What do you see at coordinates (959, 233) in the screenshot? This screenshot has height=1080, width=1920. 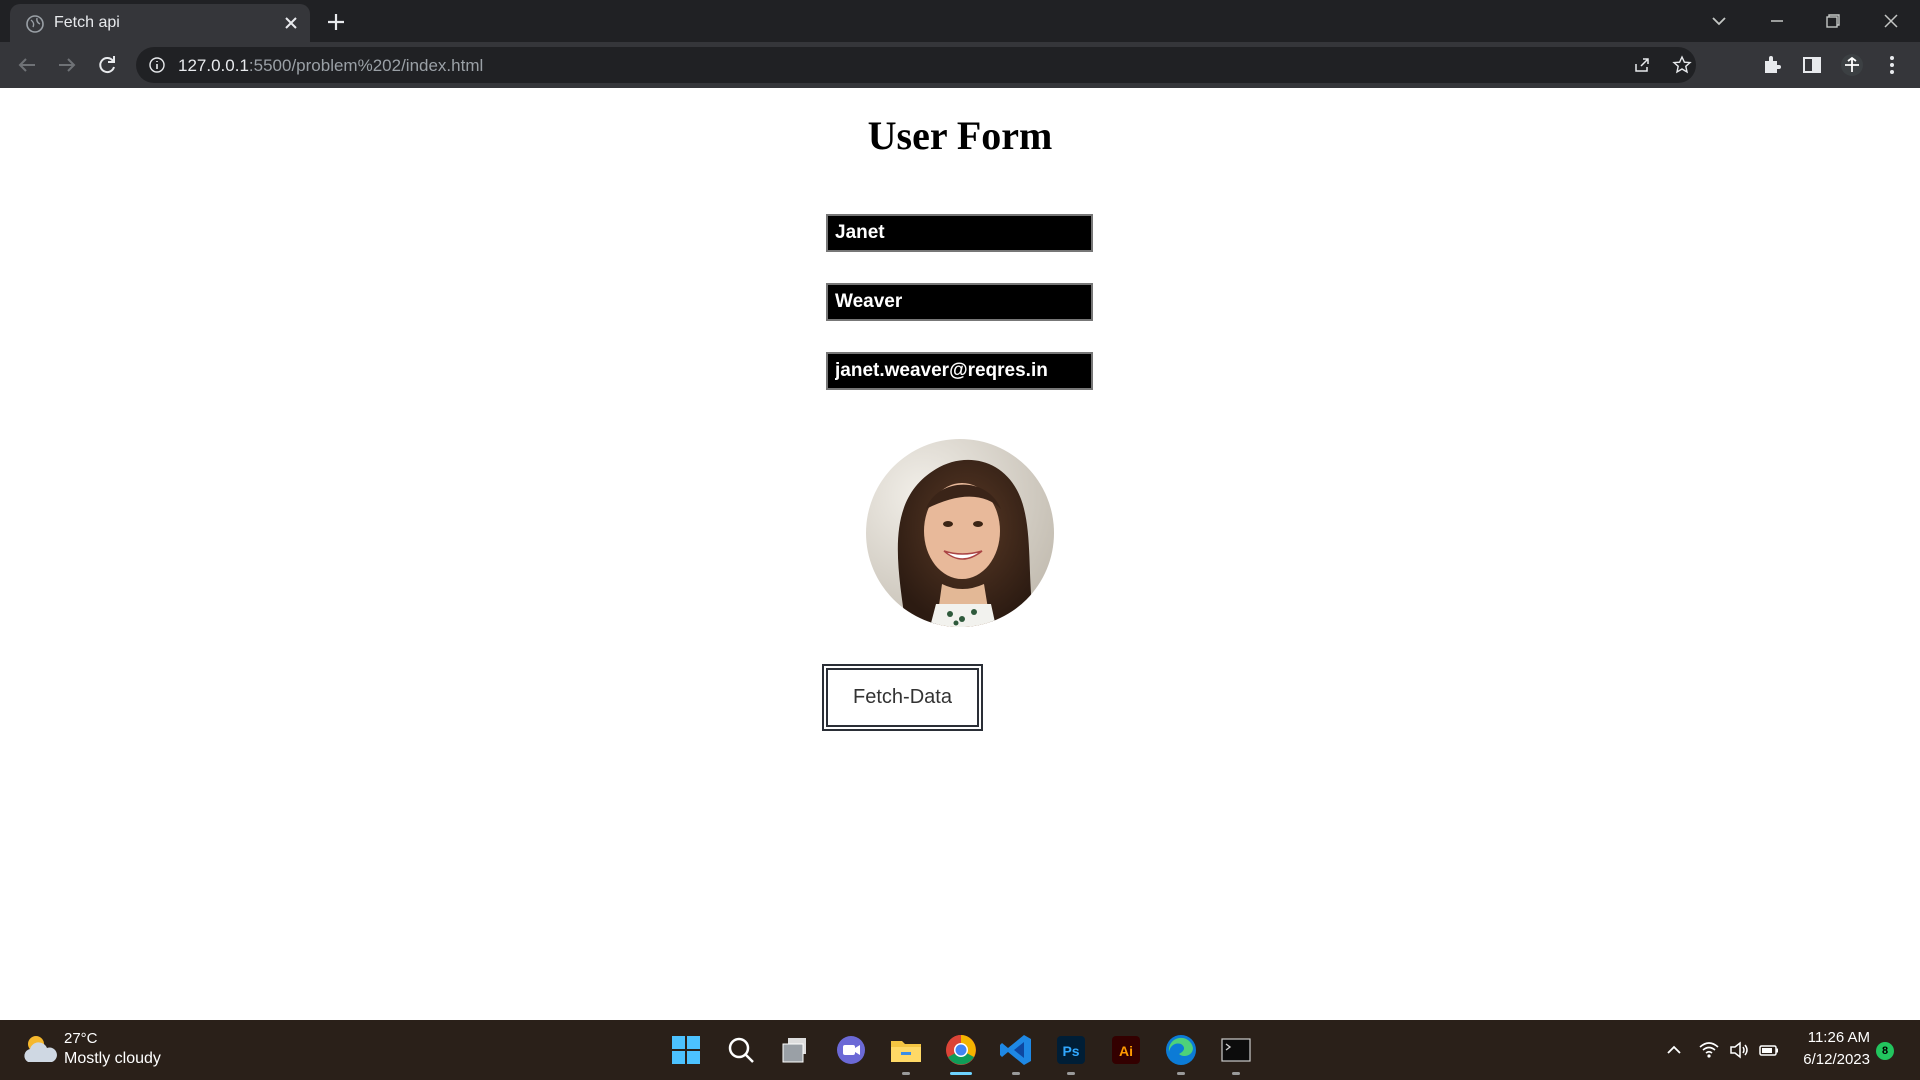 I see `first-name-field` at bounding box center [959, 233].